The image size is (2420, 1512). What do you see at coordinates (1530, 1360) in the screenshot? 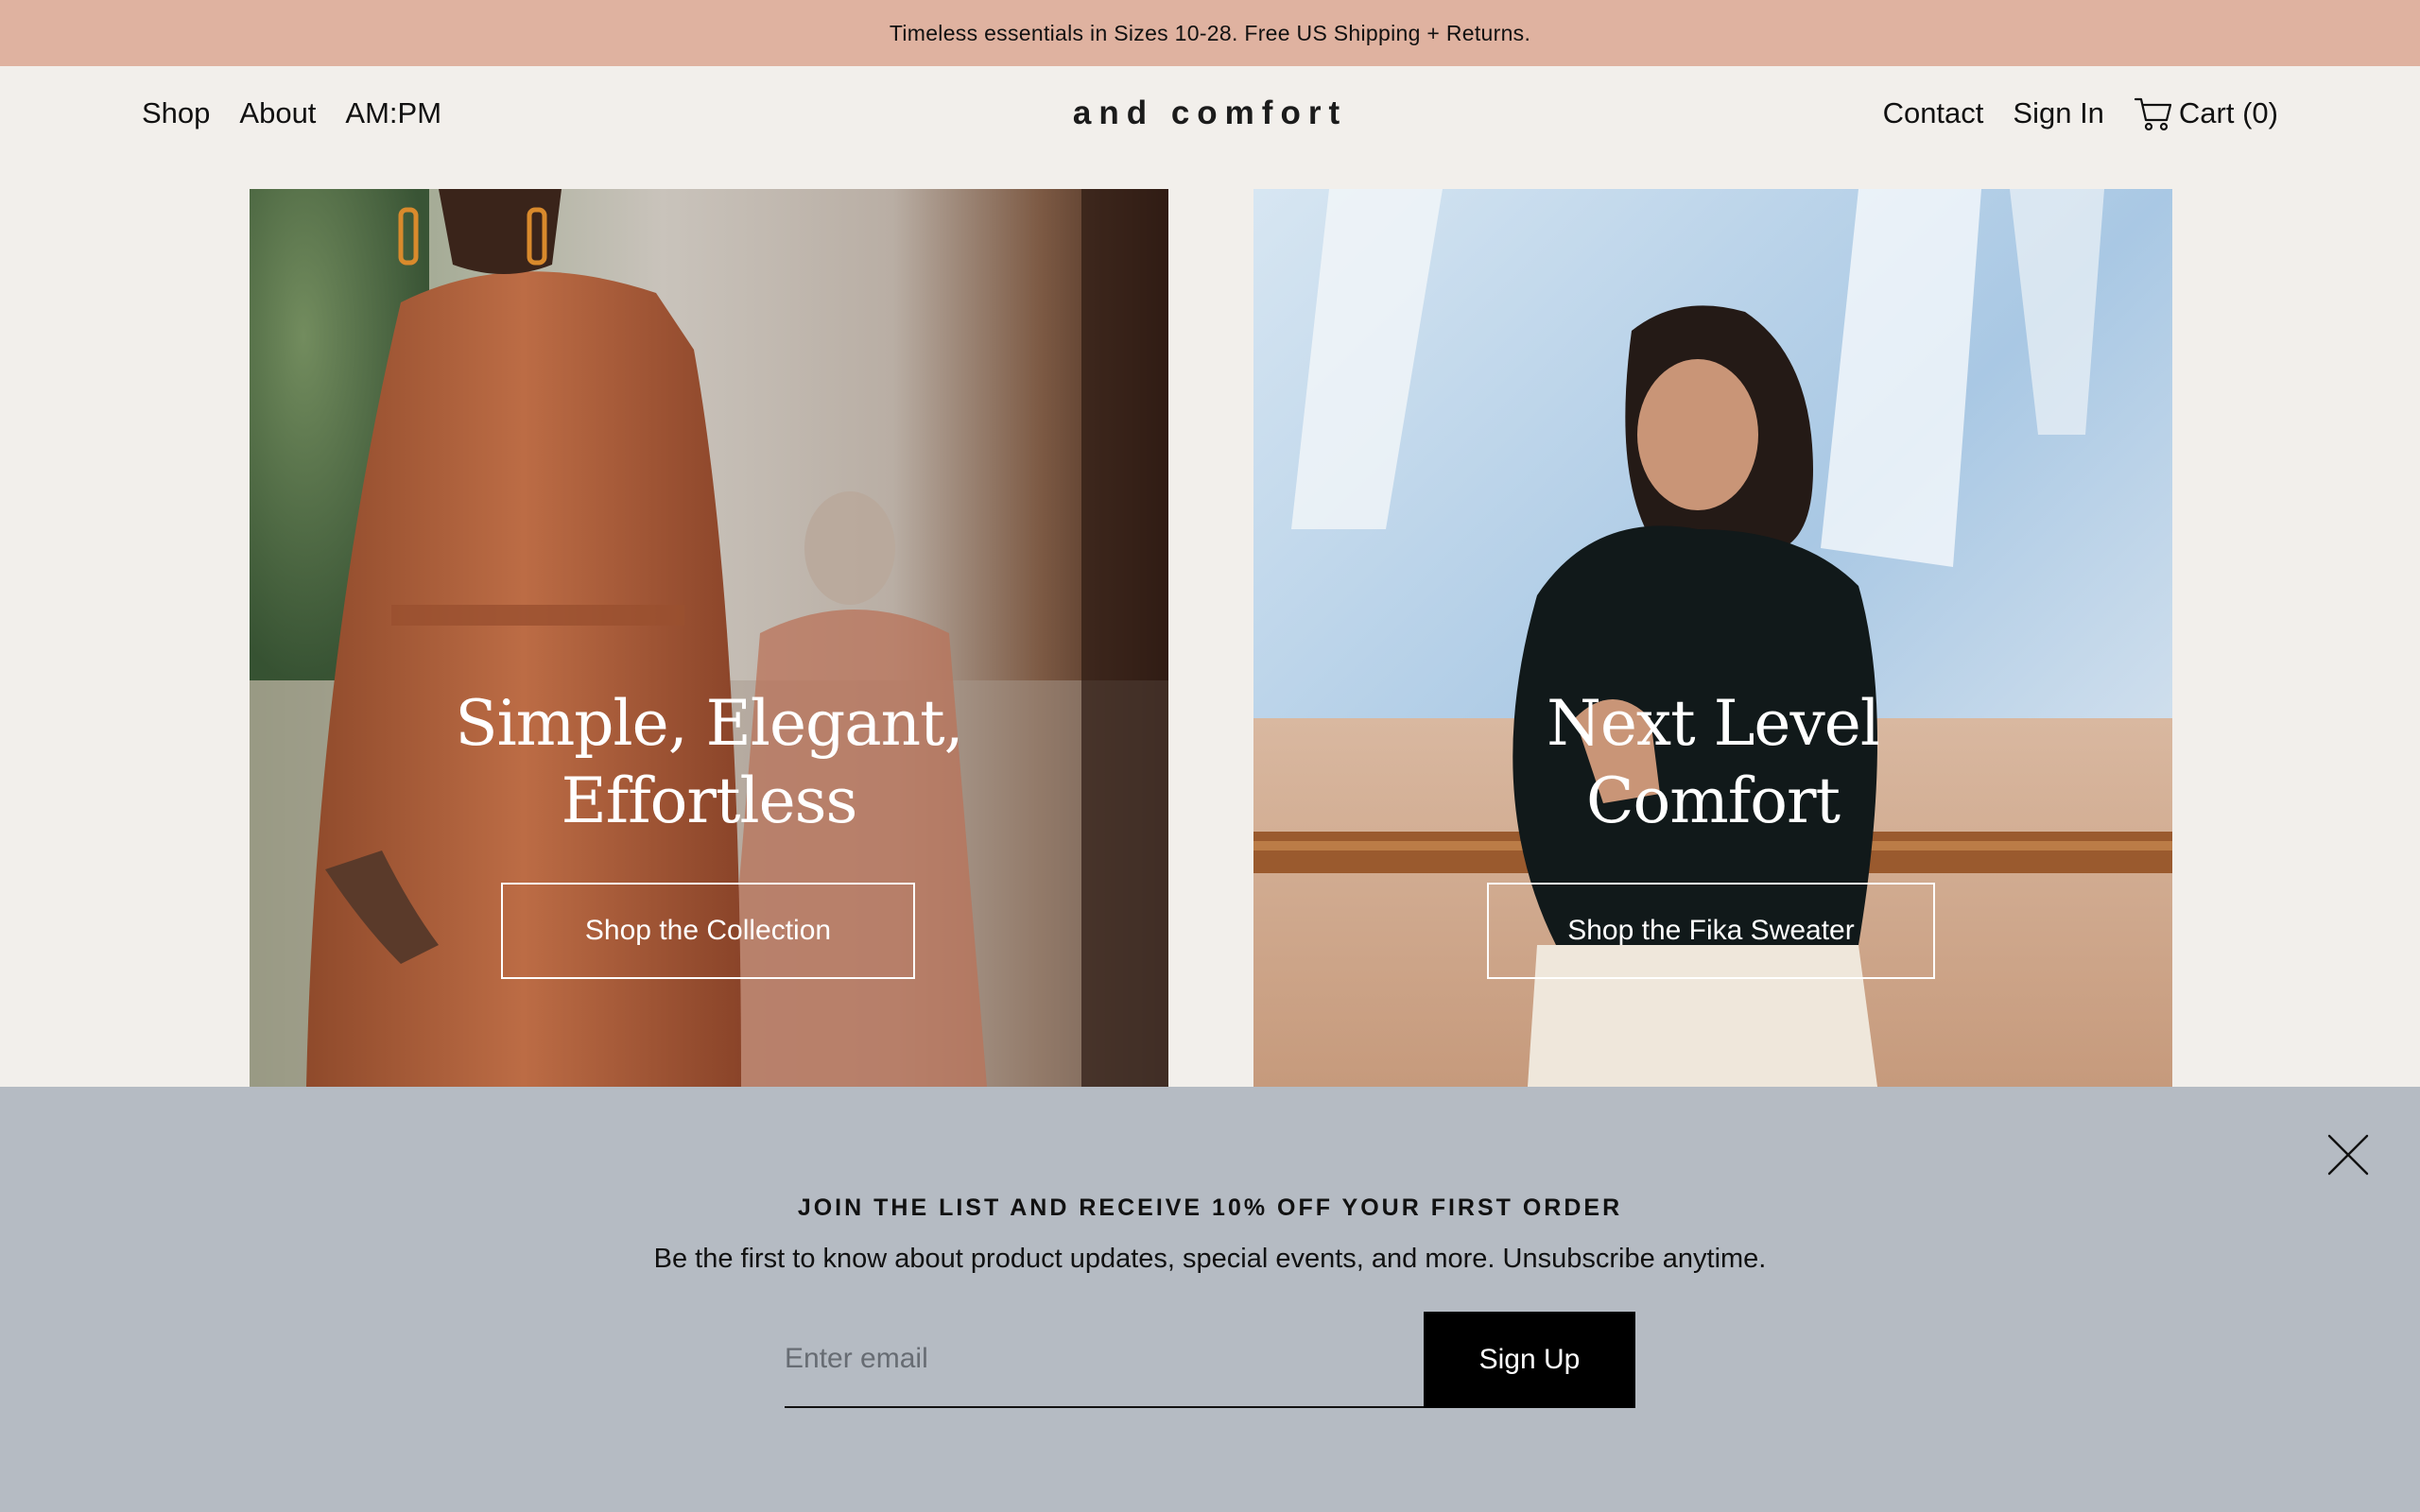
I see `sign-up-button: Sign Up` at bounding box center [1530, 1360].